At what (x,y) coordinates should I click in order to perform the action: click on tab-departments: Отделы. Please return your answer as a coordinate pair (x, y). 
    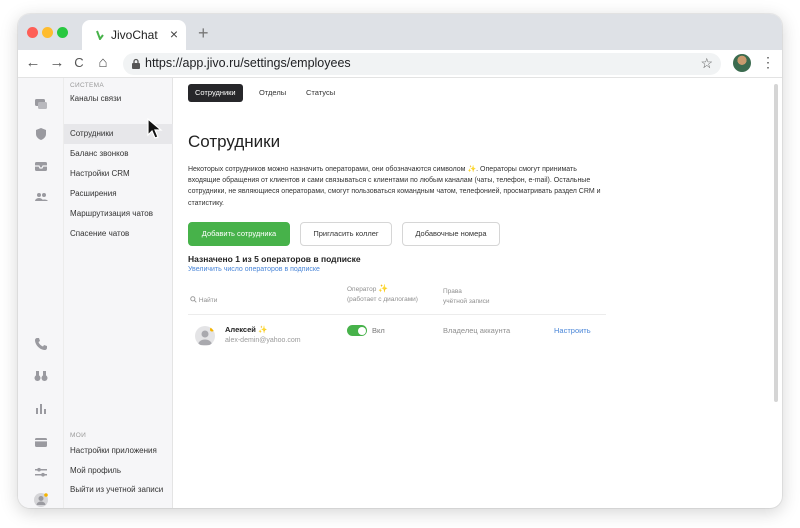
    Looking at the image, I should click on (272, 93).